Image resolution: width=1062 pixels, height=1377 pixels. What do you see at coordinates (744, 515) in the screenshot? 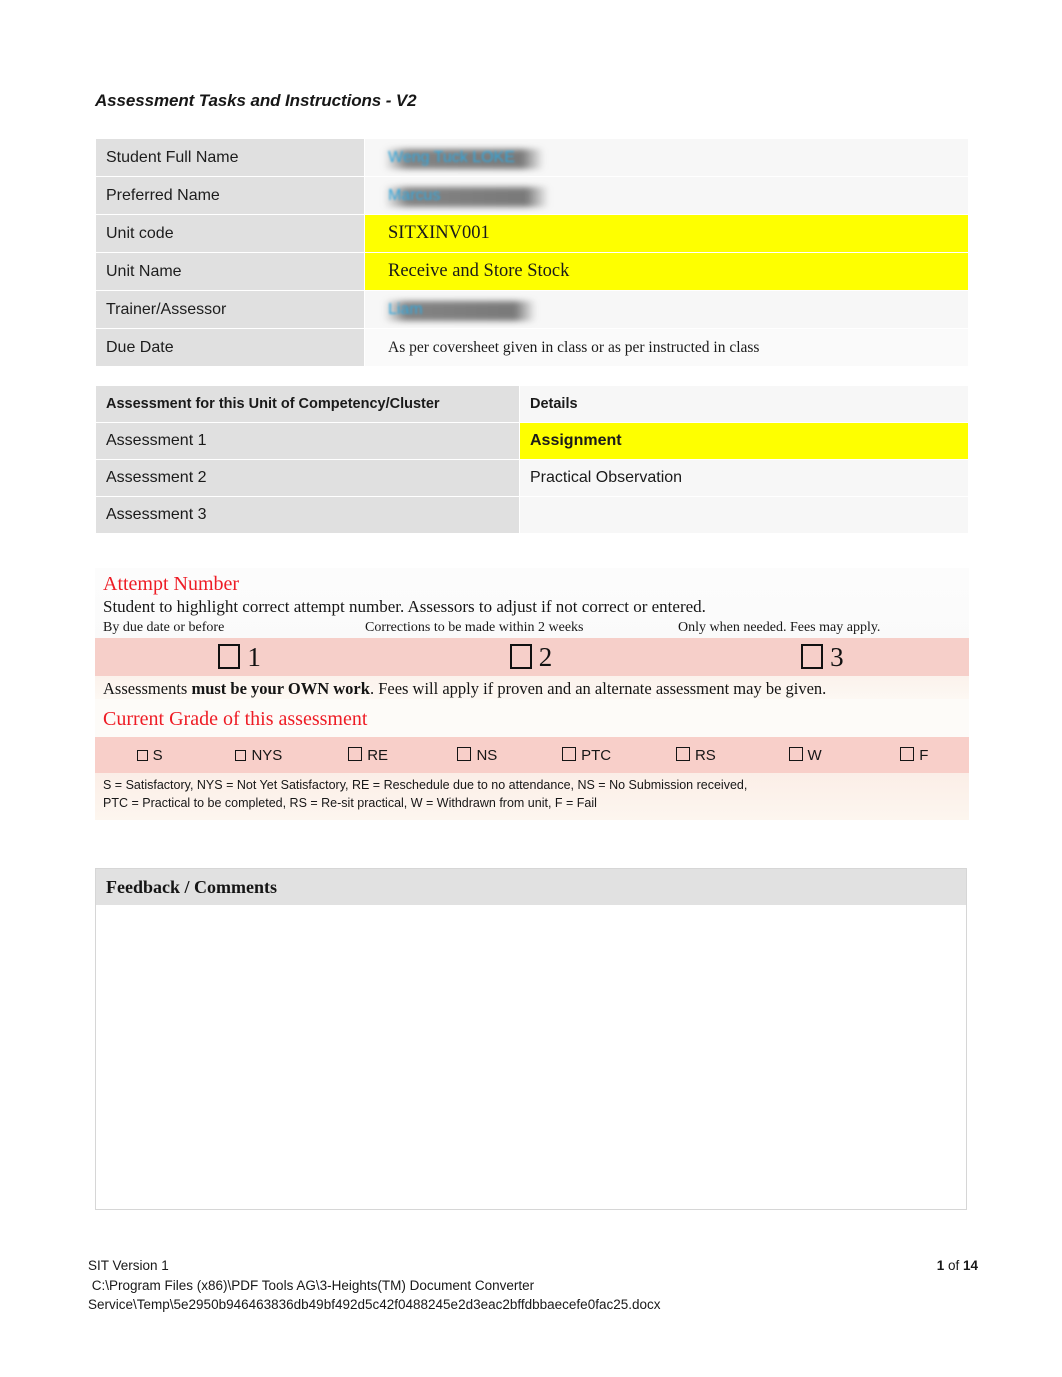
I see `assessment-3-detail` at bounding box center [744, 515].